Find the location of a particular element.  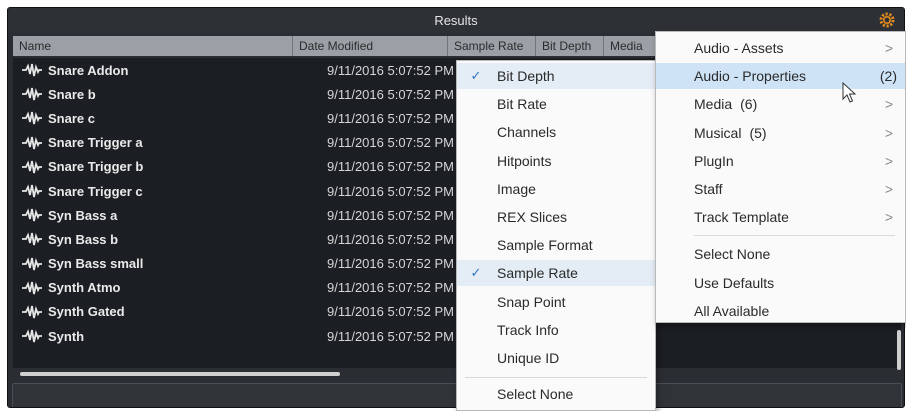

submenu-item-snap-point: Snap Point is located at coordinates (556, 302).